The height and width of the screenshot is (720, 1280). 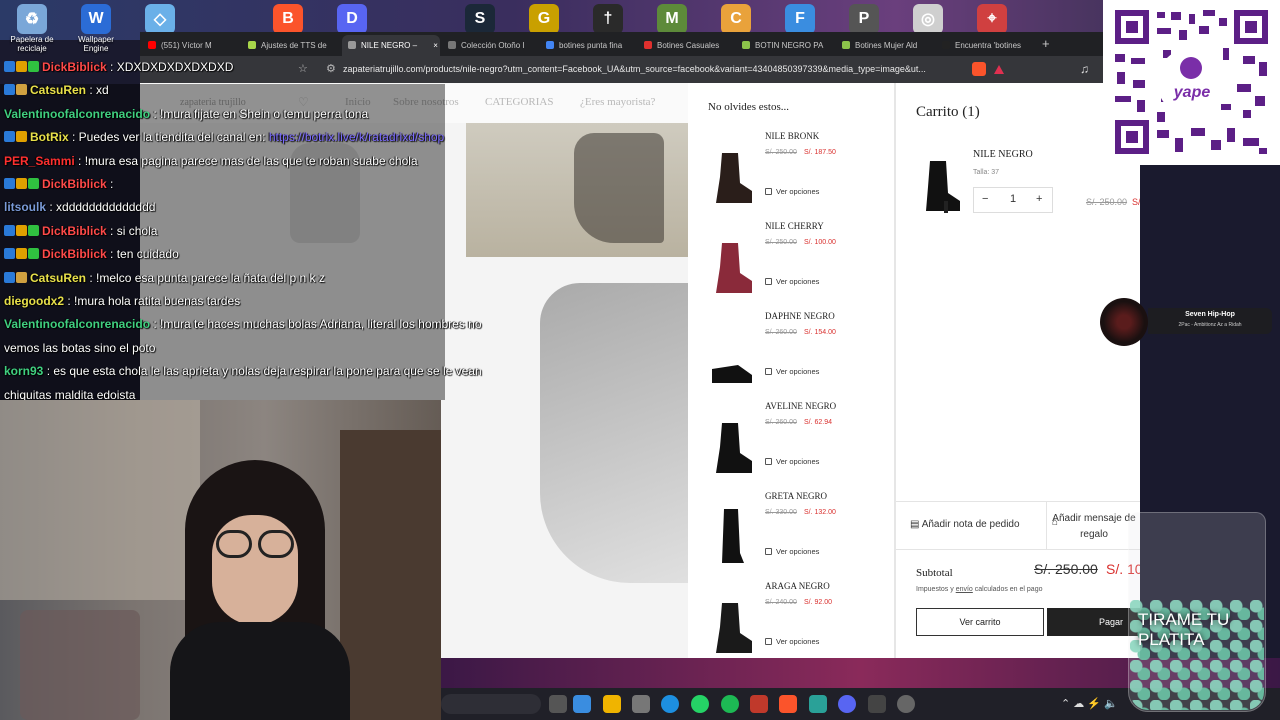 What do you see at coordinates (1003, 154) in the screenshot?
I see `cart-item-name: NILE NEGRO` at bounding box center [1003, 154].